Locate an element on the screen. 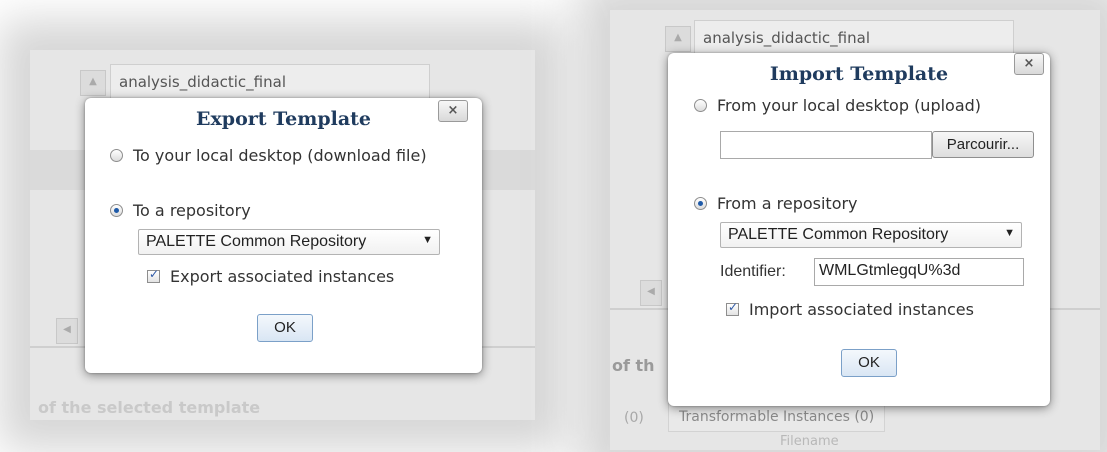  identifier-label: Identifier: is located at coordinates (753, 271).